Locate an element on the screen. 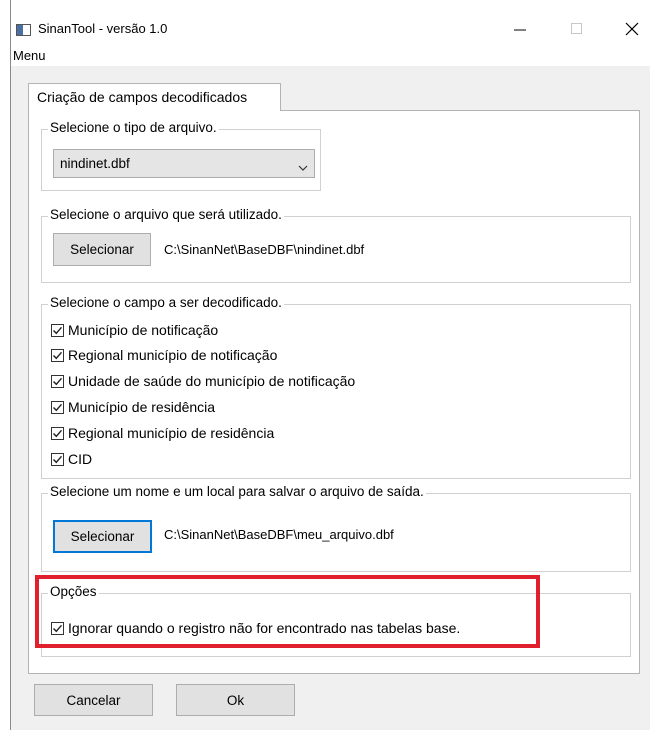 The width and height of the screenshot is (650, 730). fields-legend: Selecione o campo a ser decodificado. is located at coordinates (166, 302).